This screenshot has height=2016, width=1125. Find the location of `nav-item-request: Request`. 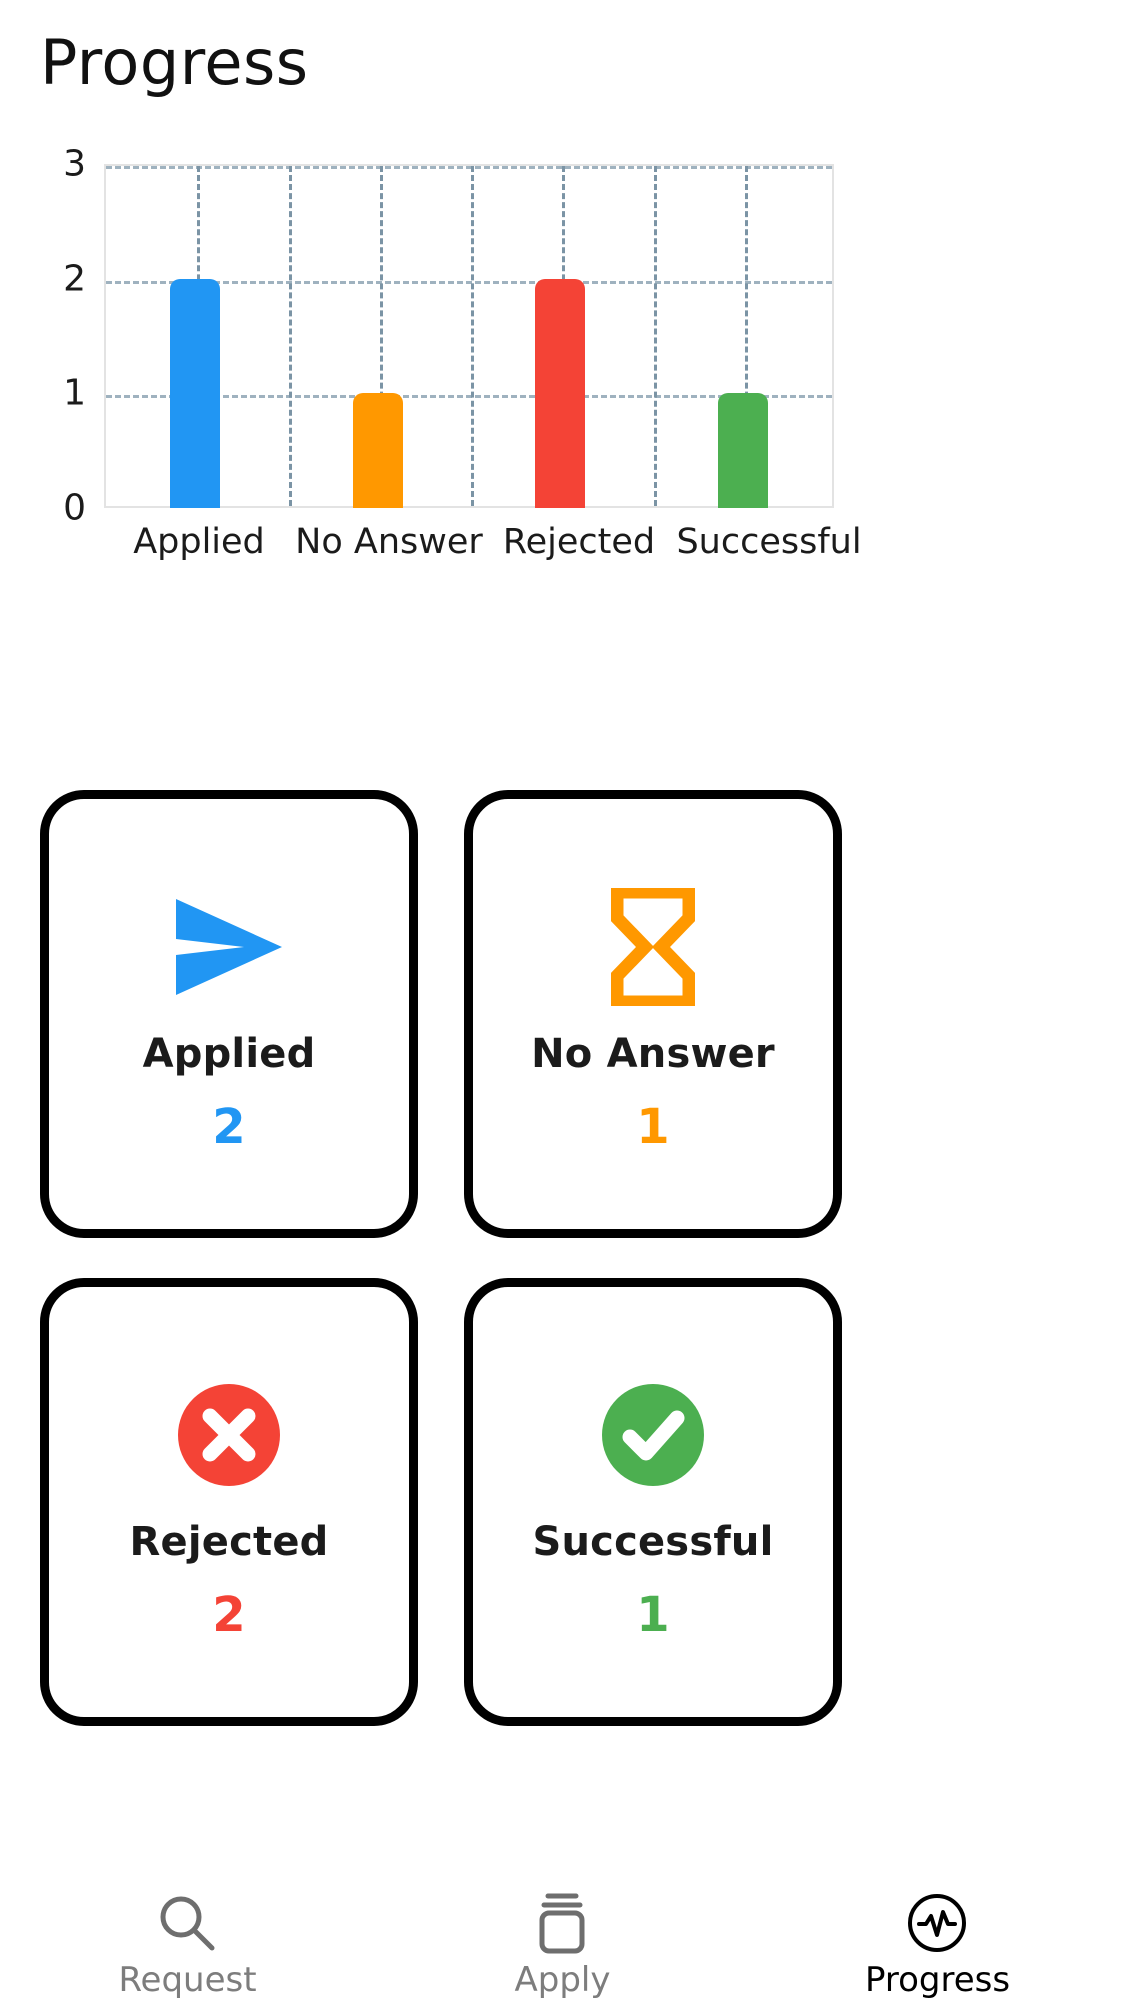

nav-item-request: Request is located at coordinates (187, 1946).